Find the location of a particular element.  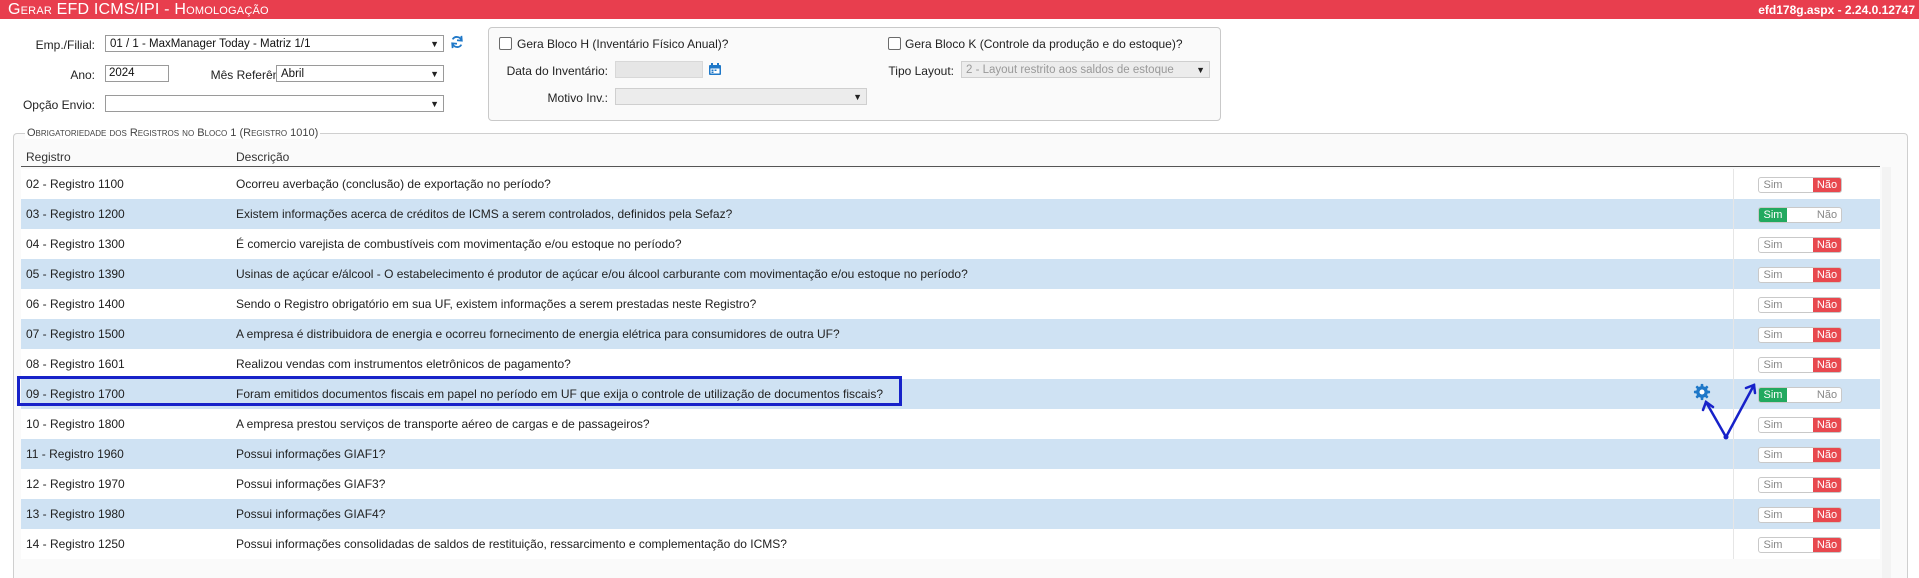

registro-cell: 03 - Registro 1200 is located at coordinates (75, 214).